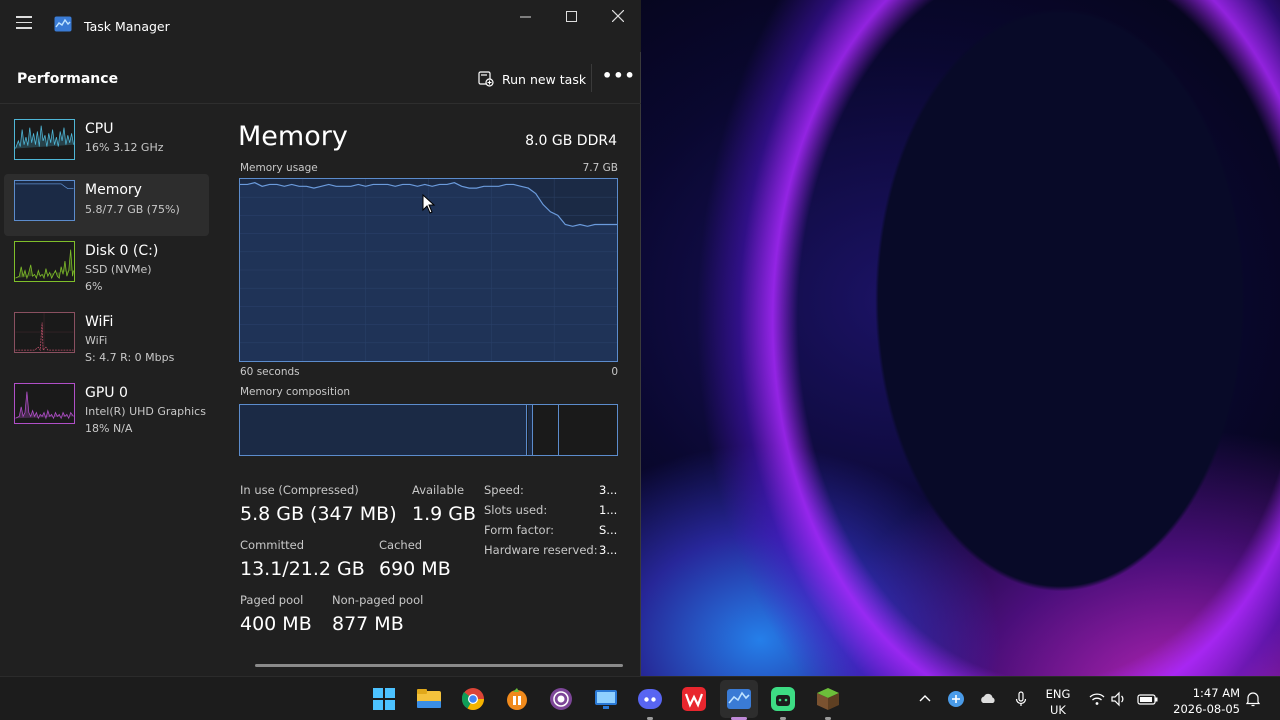  What do you see at coordinates (113, 190) in the screenshot?
I see `sidebar-item-label: Memory` at bounding box center [113, 190].